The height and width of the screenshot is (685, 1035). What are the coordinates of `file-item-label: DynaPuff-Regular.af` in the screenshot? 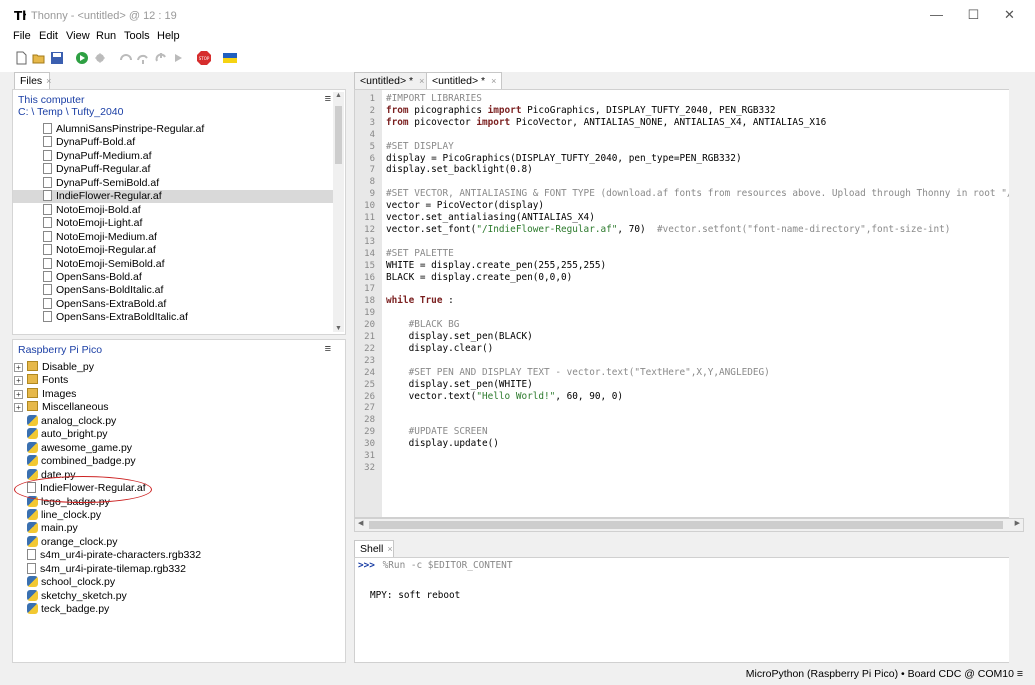 It's located at (103, 169).